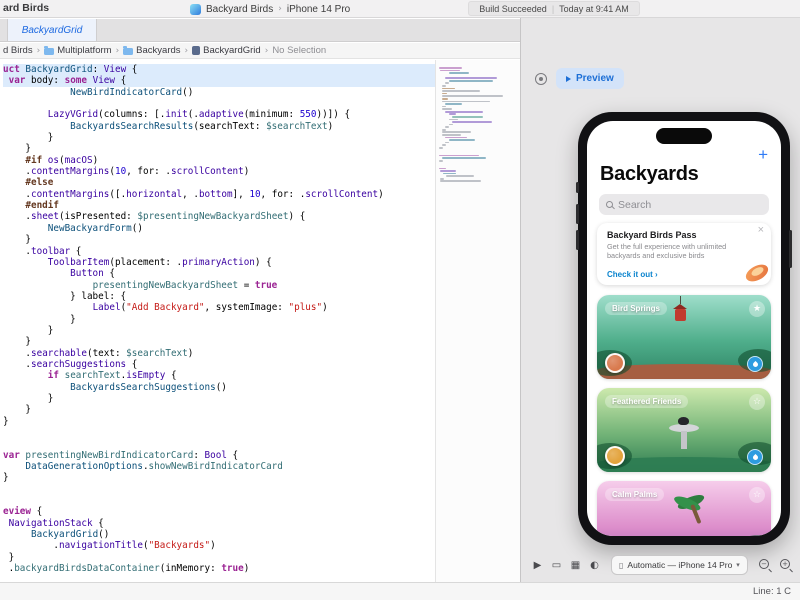 The image size is (800, 600). I want to click on code-line: NewBirdIndicatorCard(), so click(132, 92).